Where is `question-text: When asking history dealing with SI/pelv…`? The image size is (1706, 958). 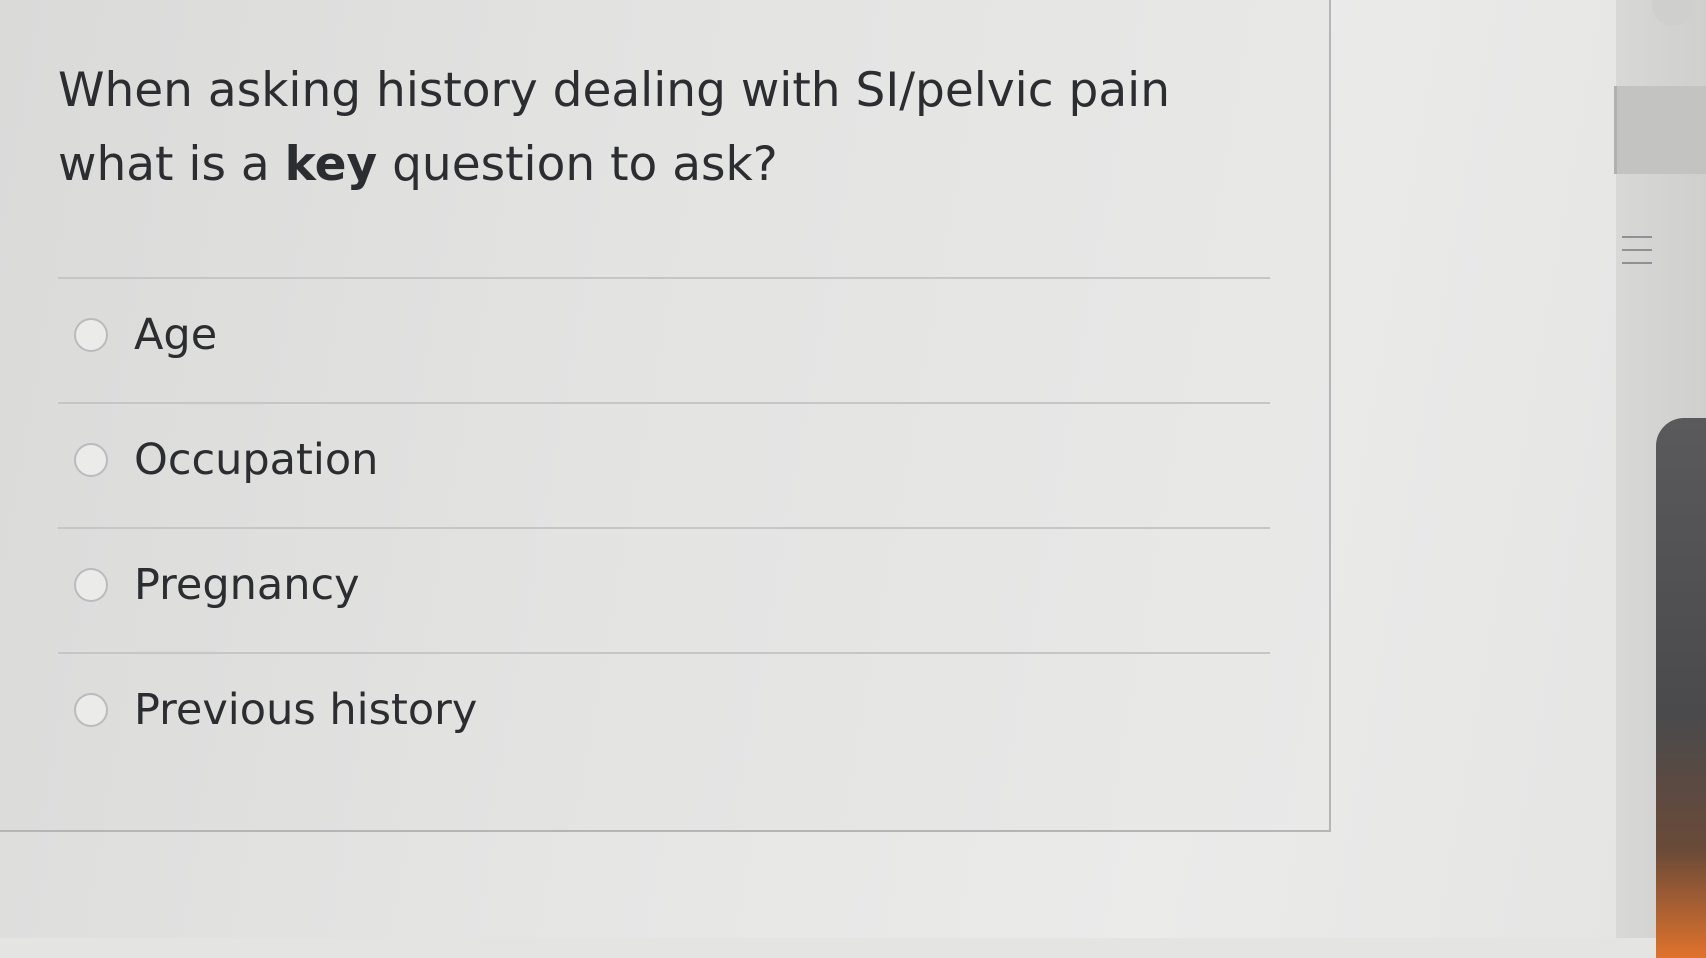 question-text: When asking history dealing with SI/pelv… is located at coordinates (668, 128).